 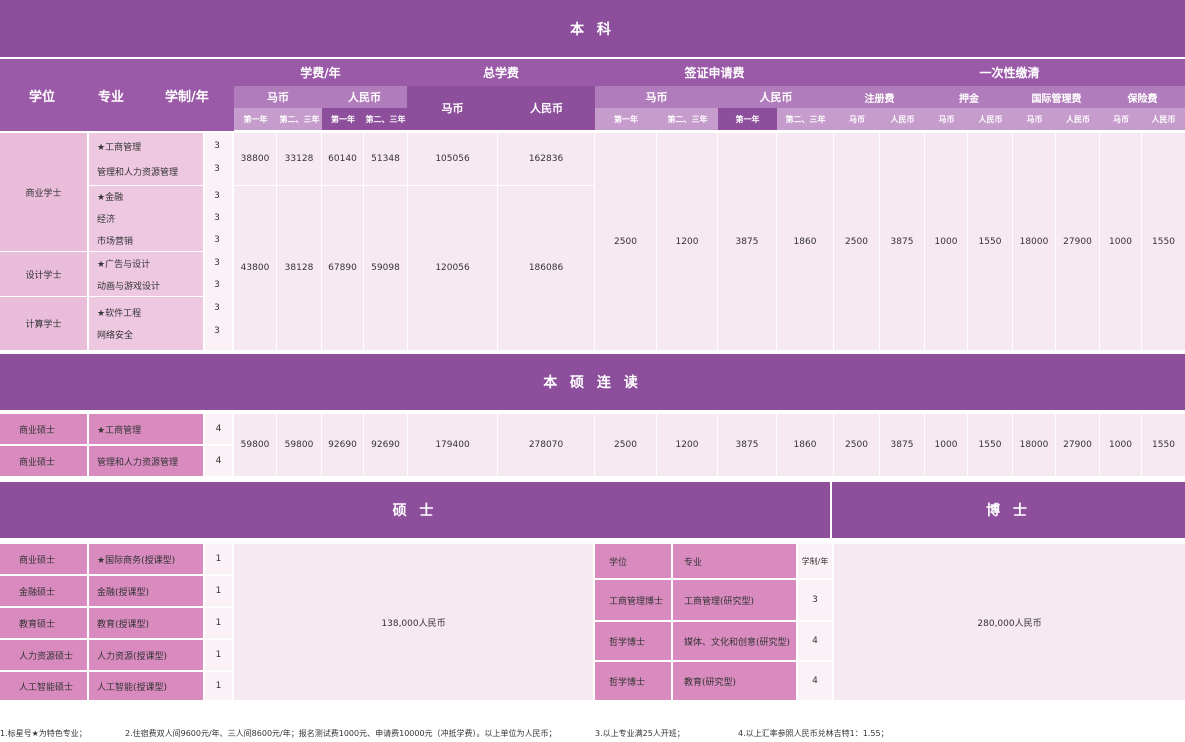 What do you see at coordinates (217, 331) in the screenshot?
I see `undergrad-duration-8: 3` at bounding box center [217, 331].